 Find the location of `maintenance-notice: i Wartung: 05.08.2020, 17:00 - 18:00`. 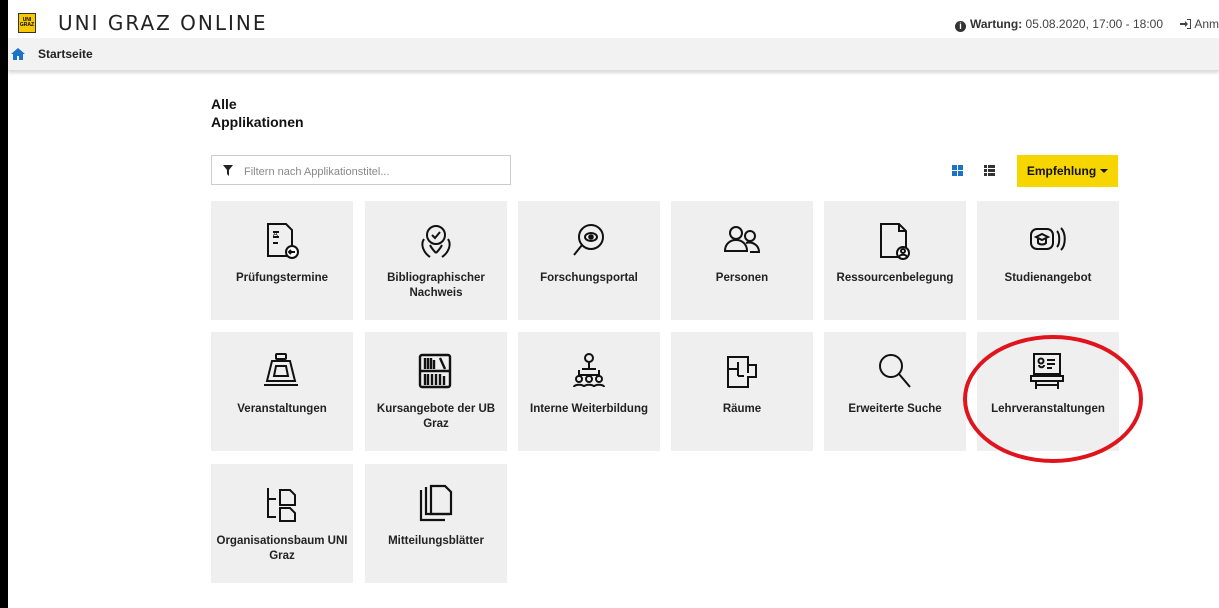

maintenance-notice: i Wartung: 05.08.2020, 17:00 - 18:00 is located at coordinates (1058, 24).